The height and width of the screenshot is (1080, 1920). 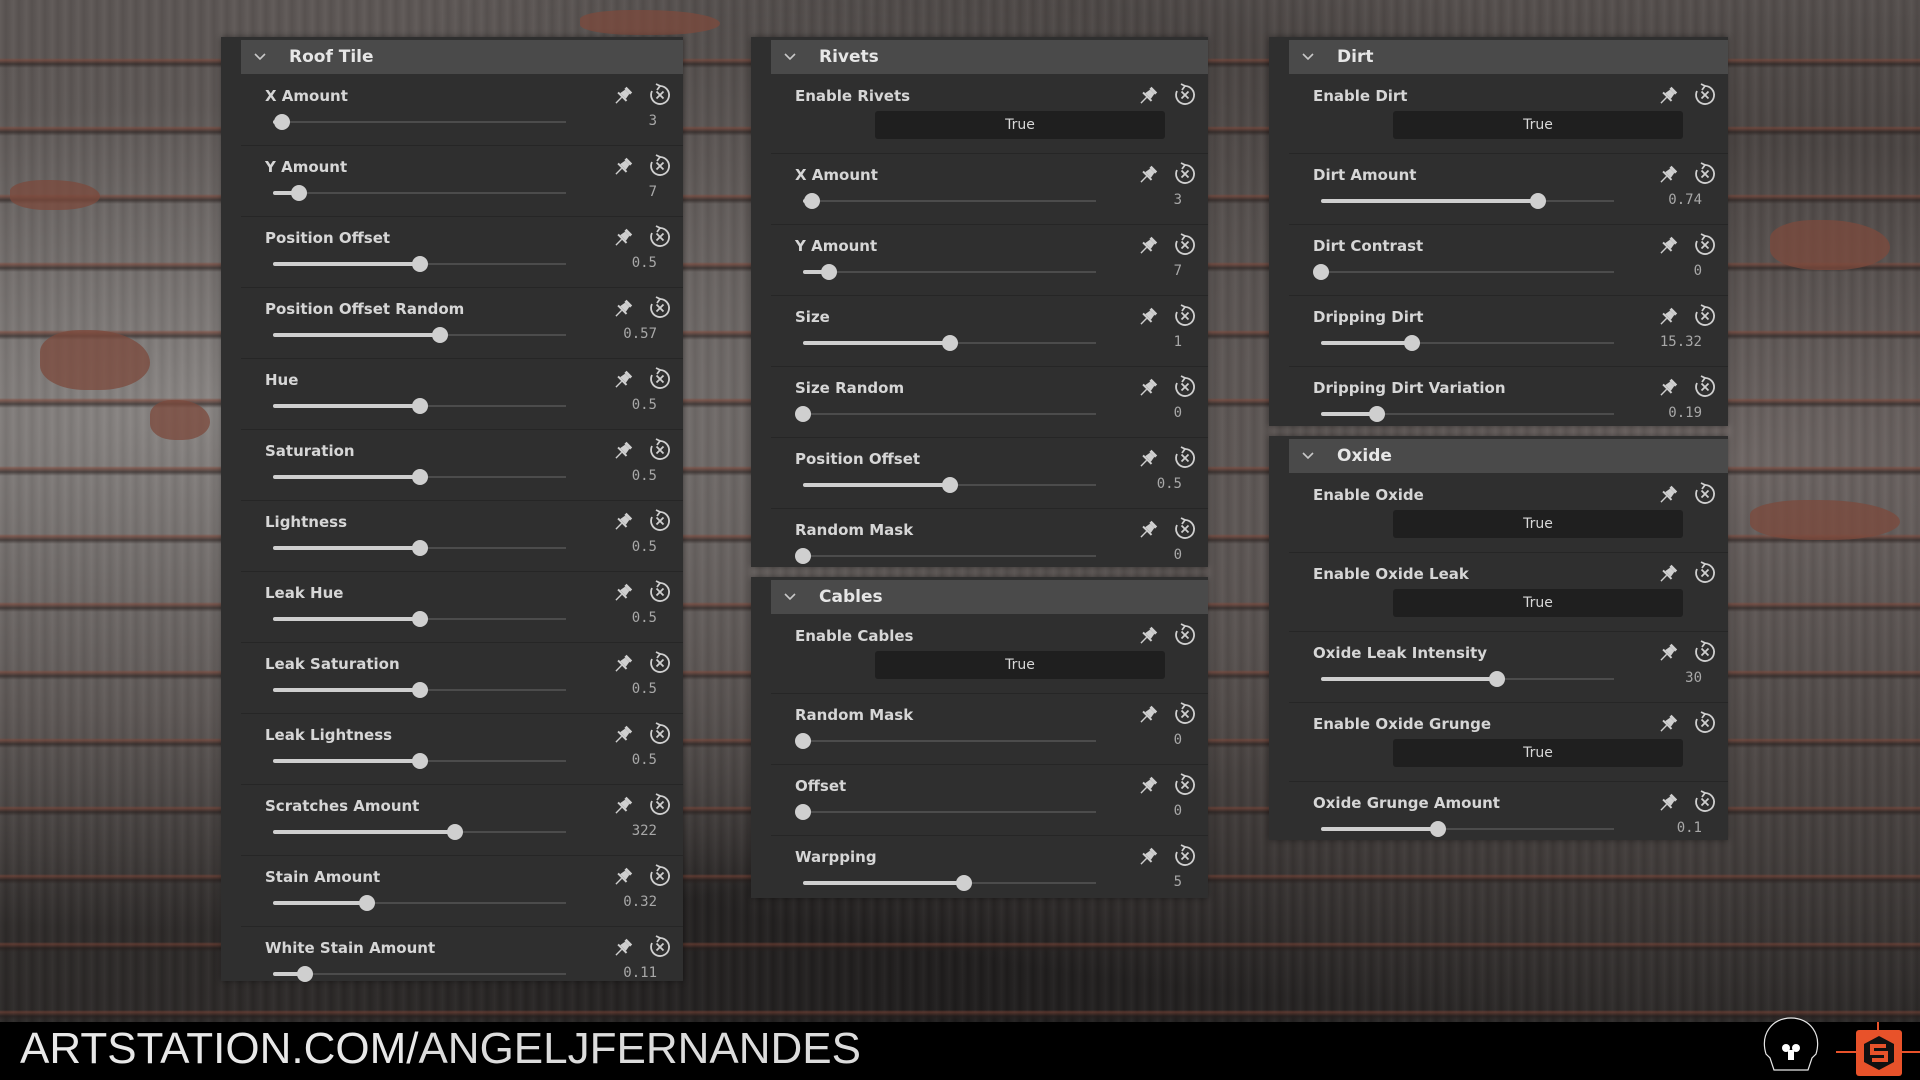 I want to click on param-value: 0.11, so click(x=640, y=973).